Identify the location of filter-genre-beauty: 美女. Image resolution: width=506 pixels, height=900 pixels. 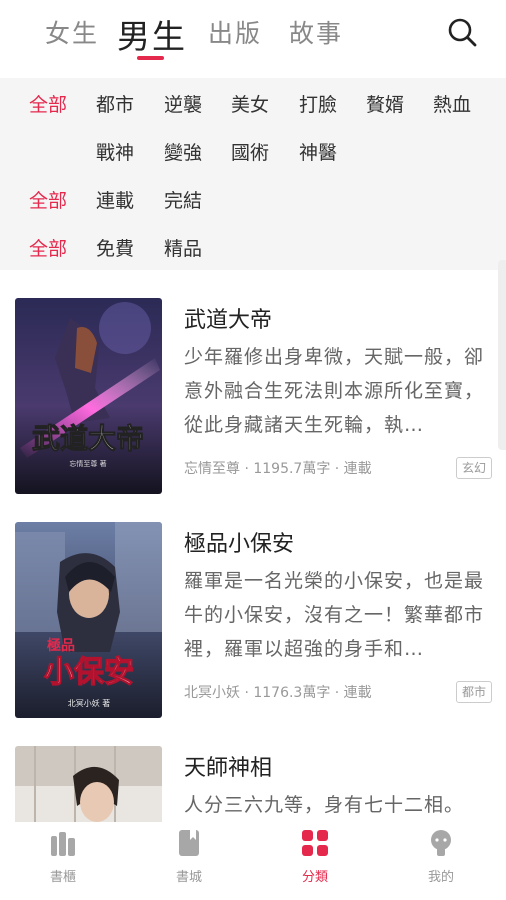
(250, 103).